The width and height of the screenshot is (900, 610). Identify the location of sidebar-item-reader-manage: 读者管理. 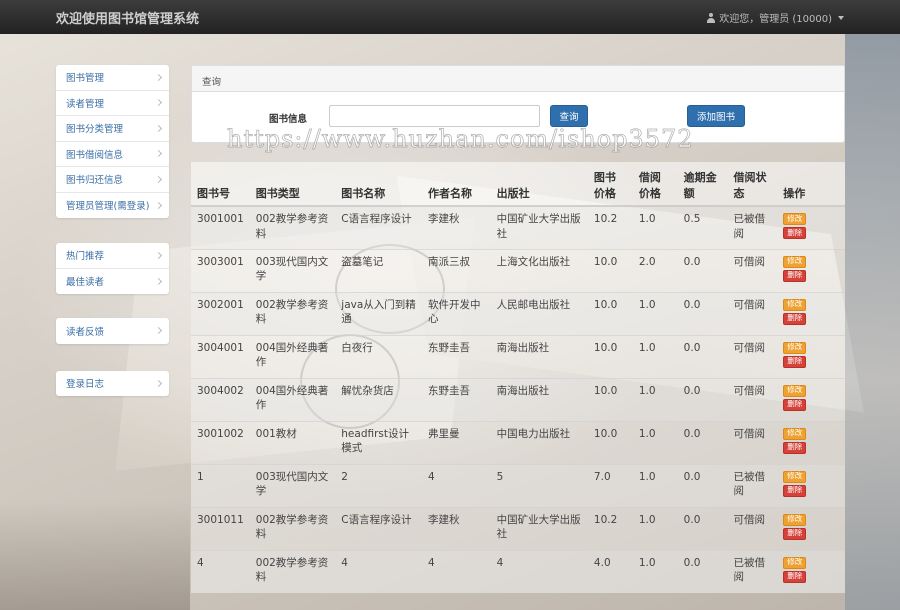
(112, 103).